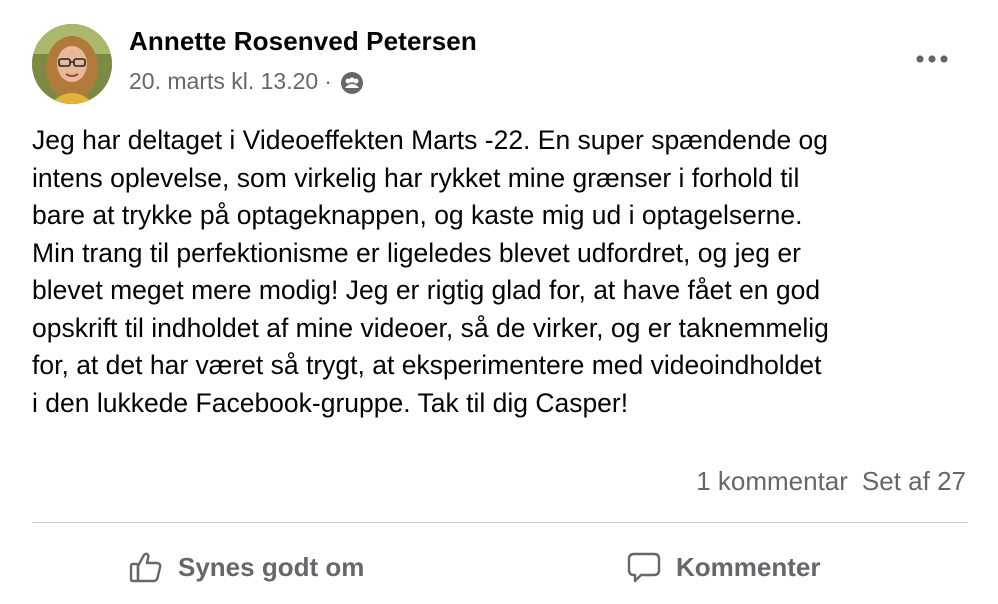 The height and width of the screenshot is (604, 998). Describe the element at coordinates (223, 81) in the screenshot. I see `post-timestamp: 20. marts kl. 13.20` at that location.